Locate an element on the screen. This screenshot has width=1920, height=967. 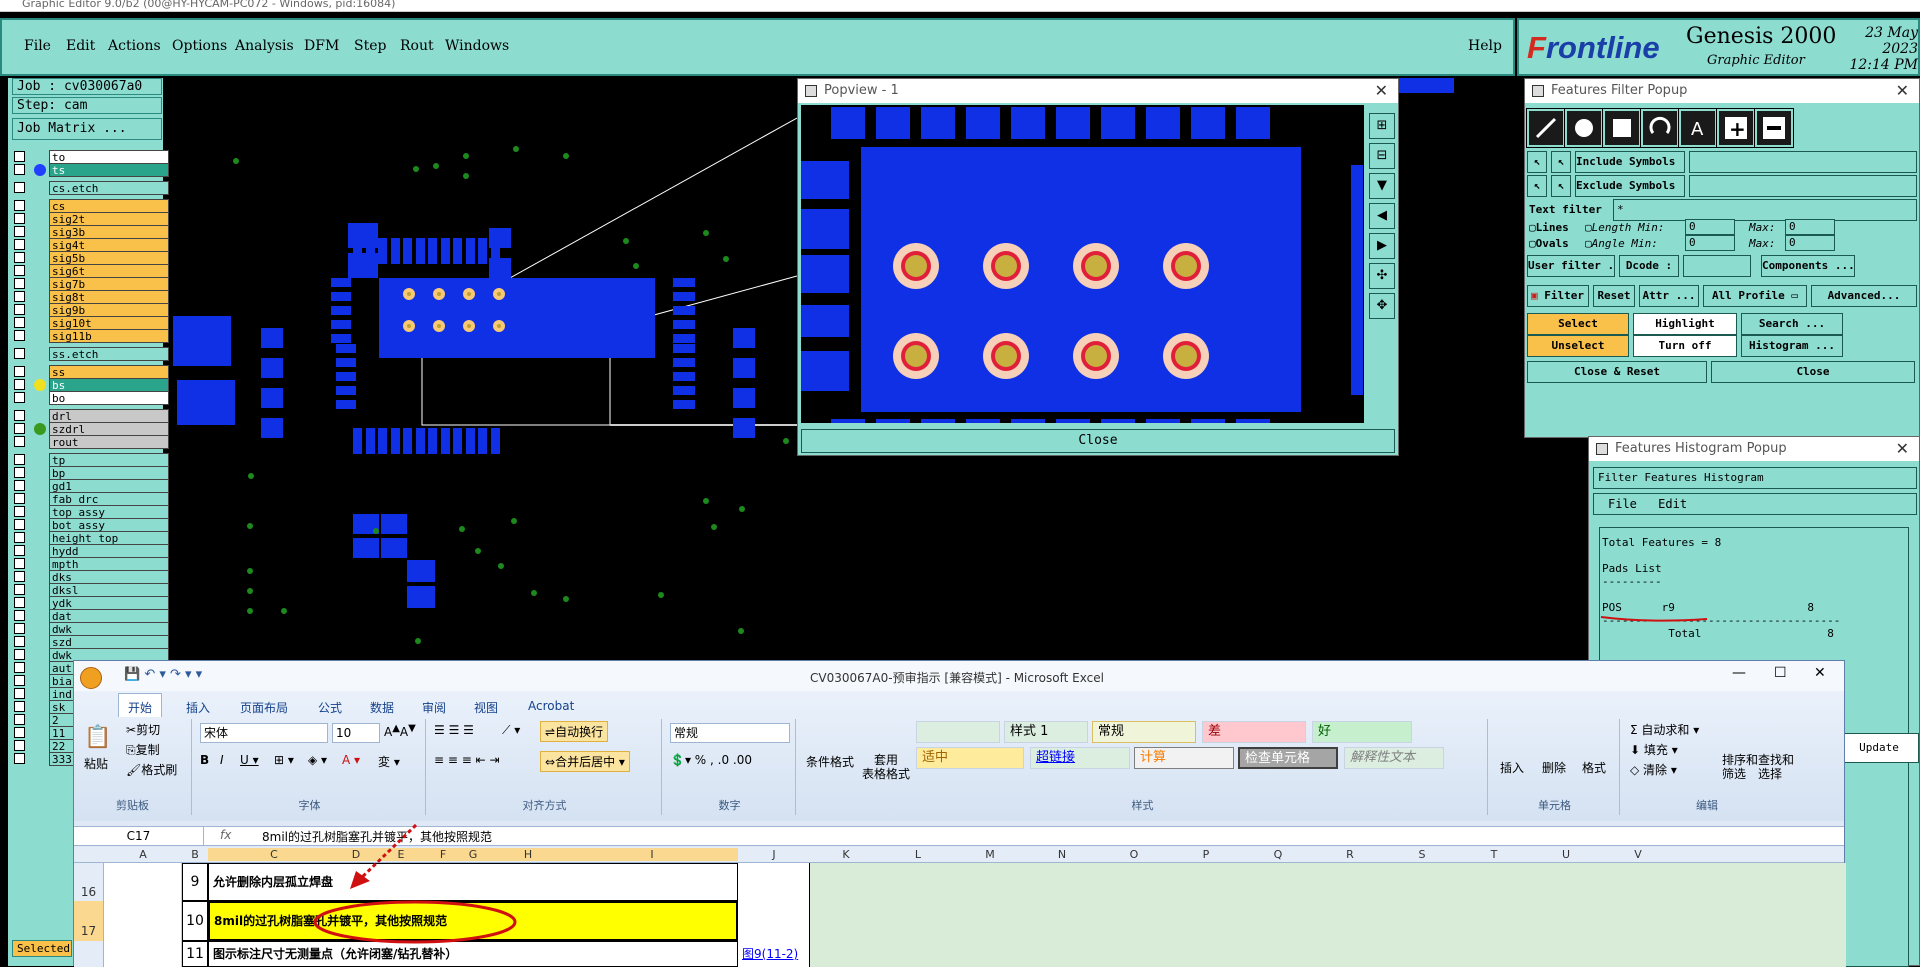
menu-options: Options is located at coordinates (199, 46).